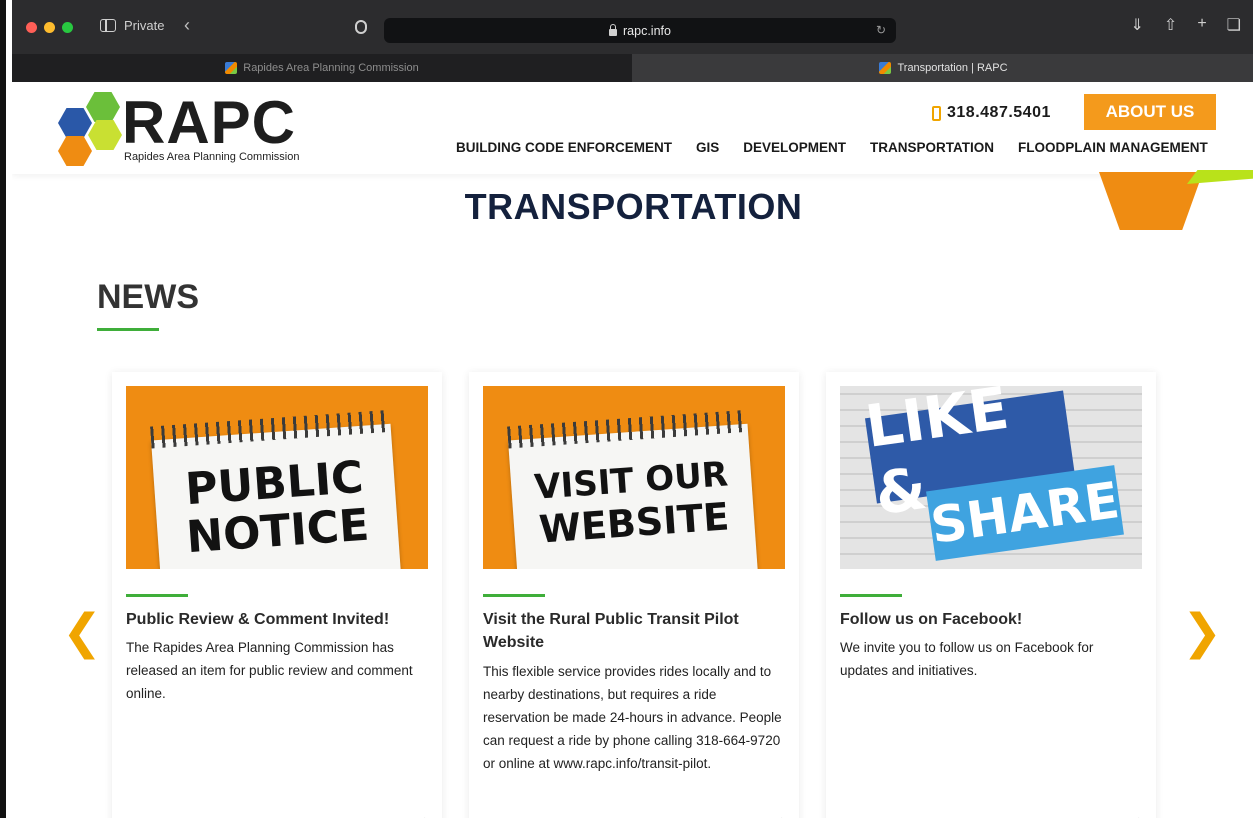 Image resolution: width=1253 pixels, height=818 pixels. Describe the element at coordinates (148, 297) in the screenshot. I see `news-heading: NEWS` at that location.